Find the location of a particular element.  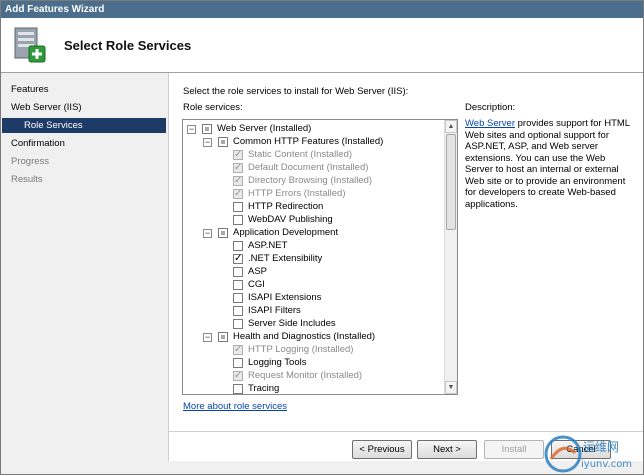

tree-label: Default Document (Installed) is located at coordinates (308, 167).